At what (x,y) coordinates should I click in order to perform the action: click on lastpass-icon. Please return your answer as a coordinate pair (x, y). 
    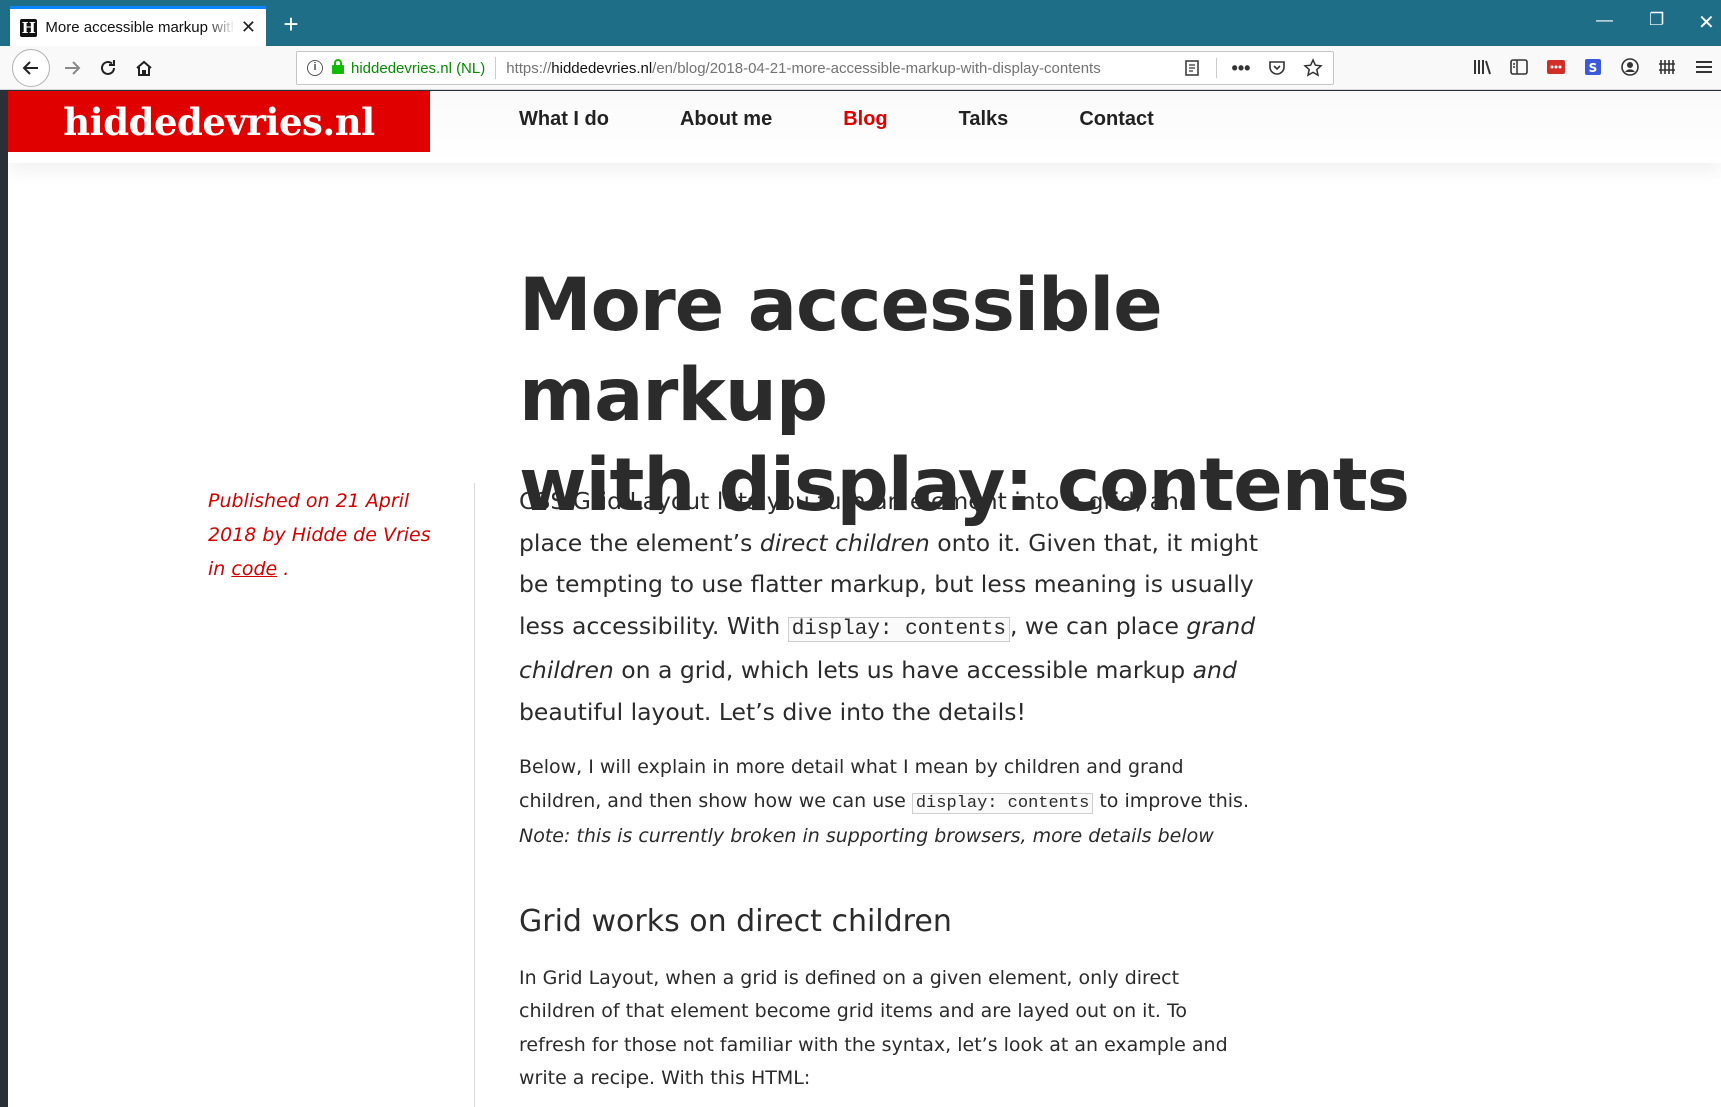
    Looking at the image, I should click on (1556, 67).